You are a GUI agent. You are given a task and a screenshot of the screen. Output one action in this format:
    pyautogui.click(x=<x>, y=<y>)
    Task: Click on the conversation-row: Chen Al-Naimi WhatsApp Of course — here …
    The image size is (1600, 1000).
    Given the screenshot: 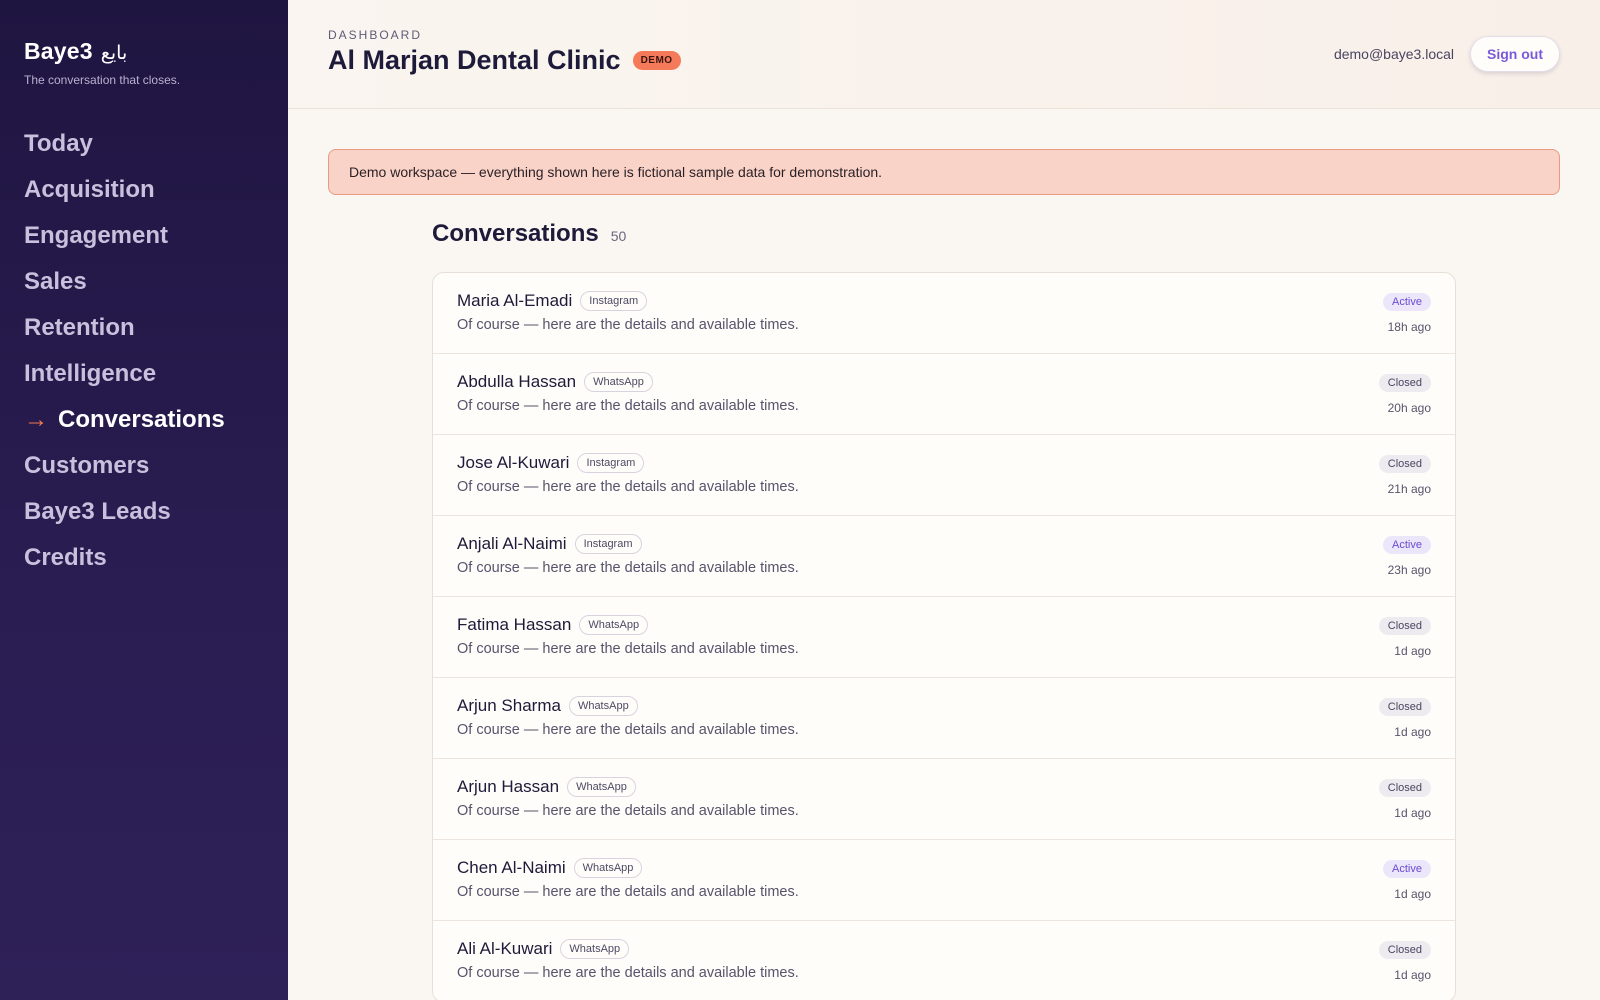 What is the action you would take?
    pyautogui.click(x=944, y=880)
    